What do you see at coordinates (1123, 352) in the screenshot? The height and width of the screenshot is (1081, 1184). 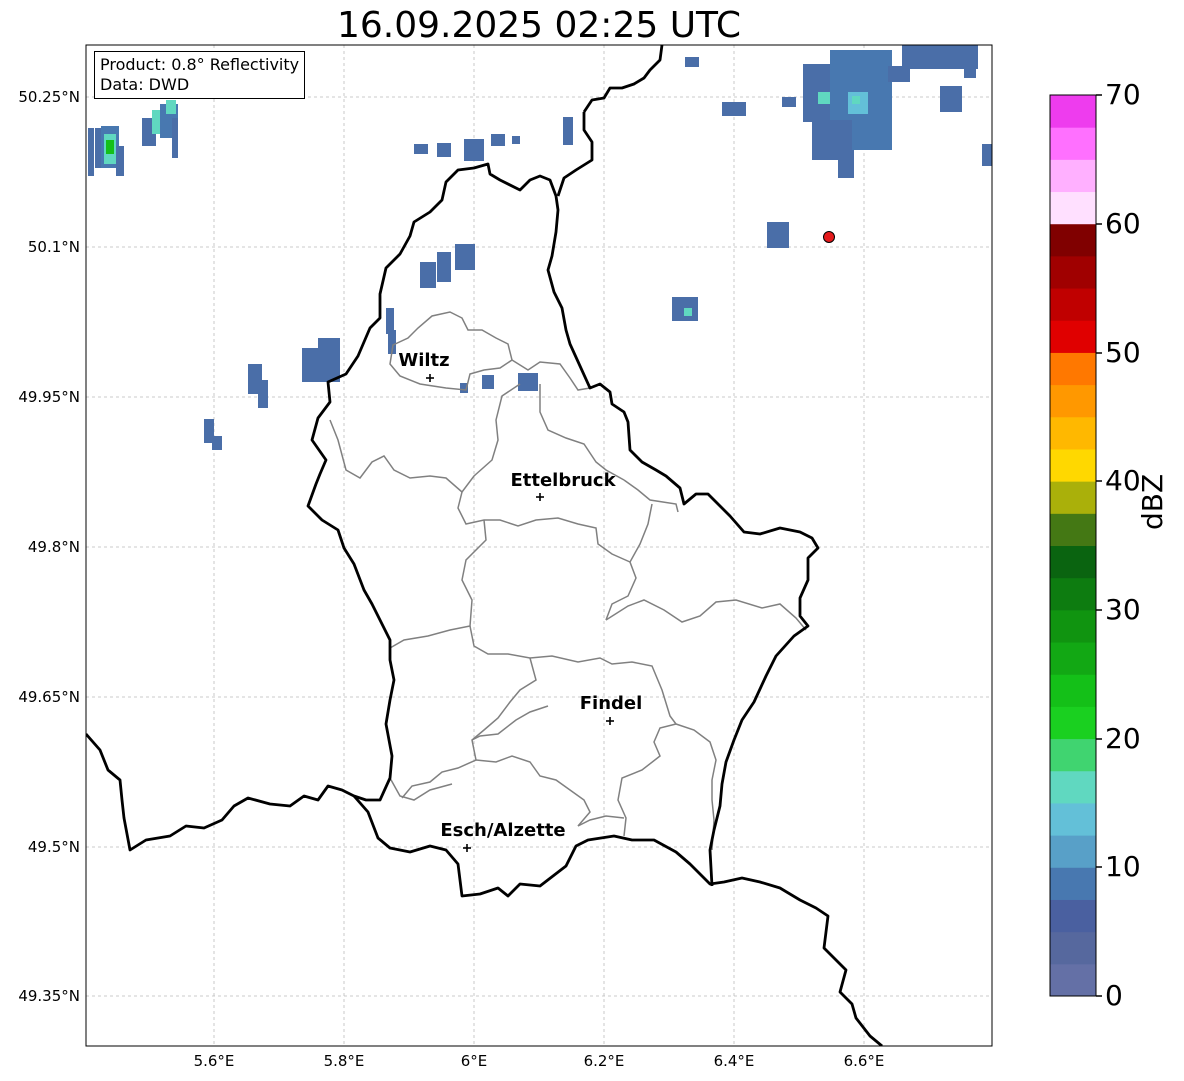 I see `colorbar-label-50: 50` at bounding box center [1123, 352].